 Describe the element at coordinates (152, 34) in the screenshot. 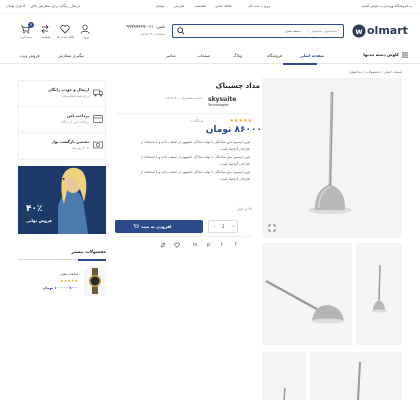

I see `support-text: پشتیبانی ۲۴ ساعته` at that location.